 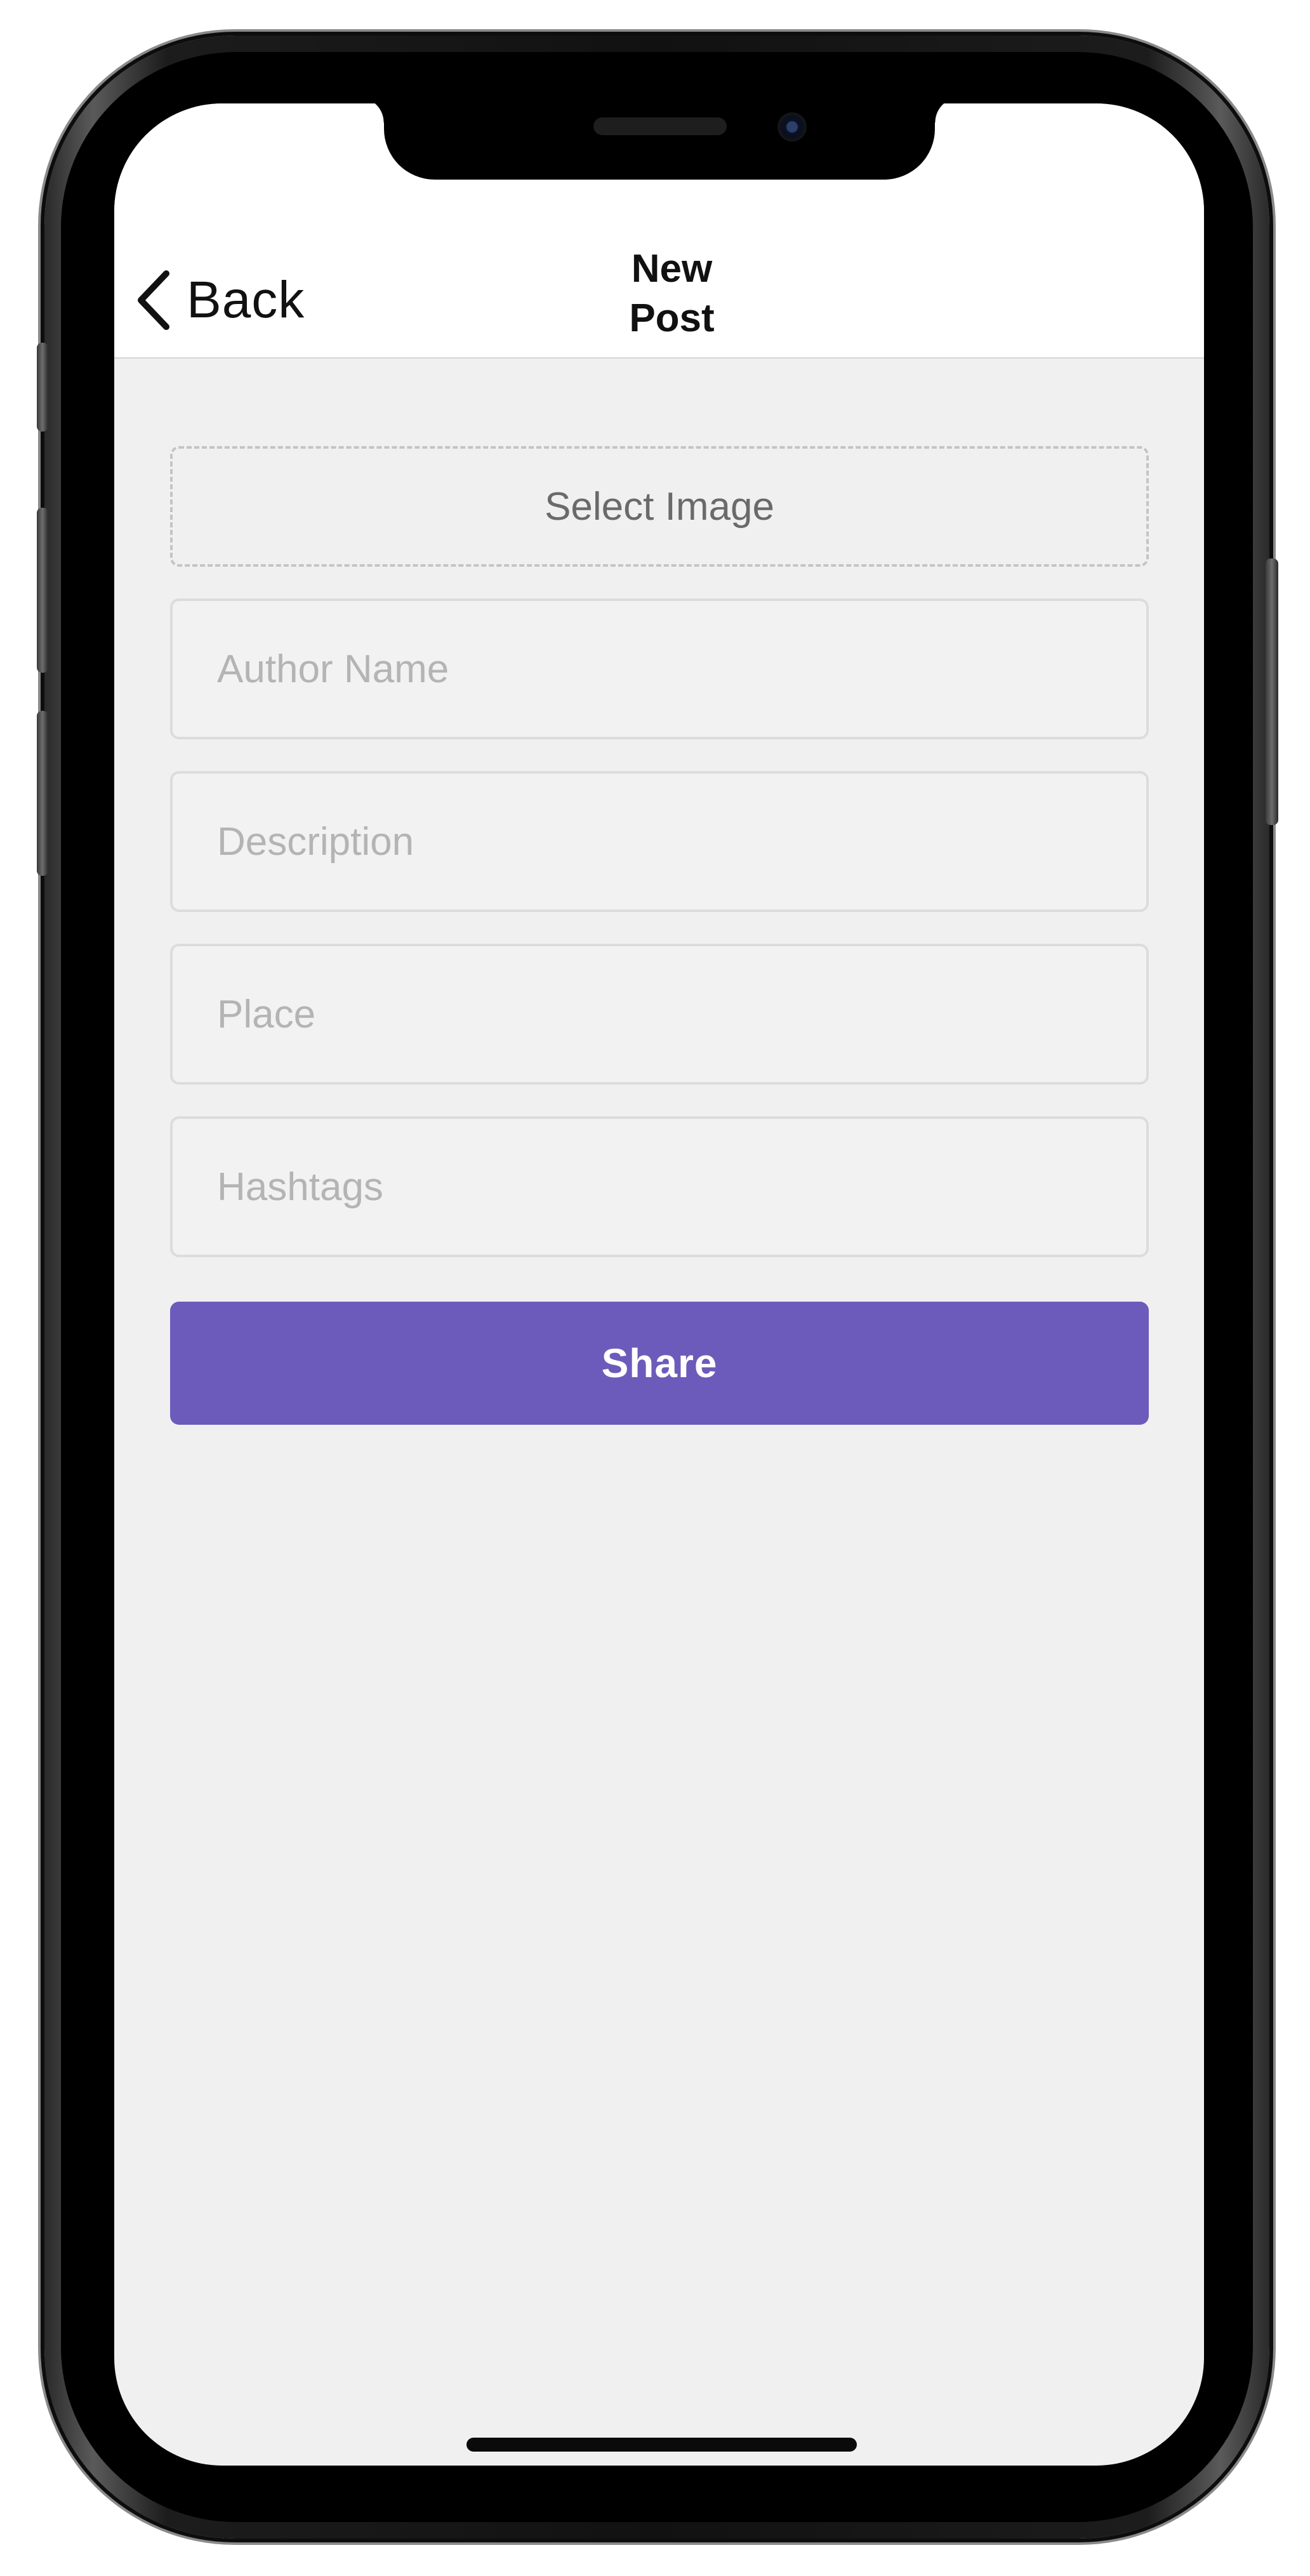 What do you see at coordinates (154, 300) in the screenshot?
I see `chevron-left-icon` at bounding box center [154, 300].